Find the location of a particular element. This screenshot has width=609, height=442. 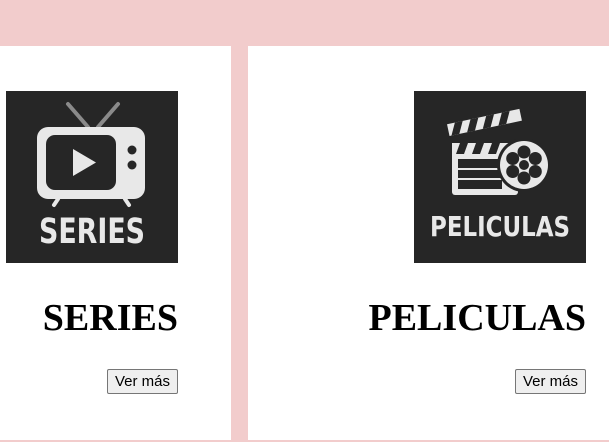

series-icon-caption: SERIES is located at coordinates (92, 232).